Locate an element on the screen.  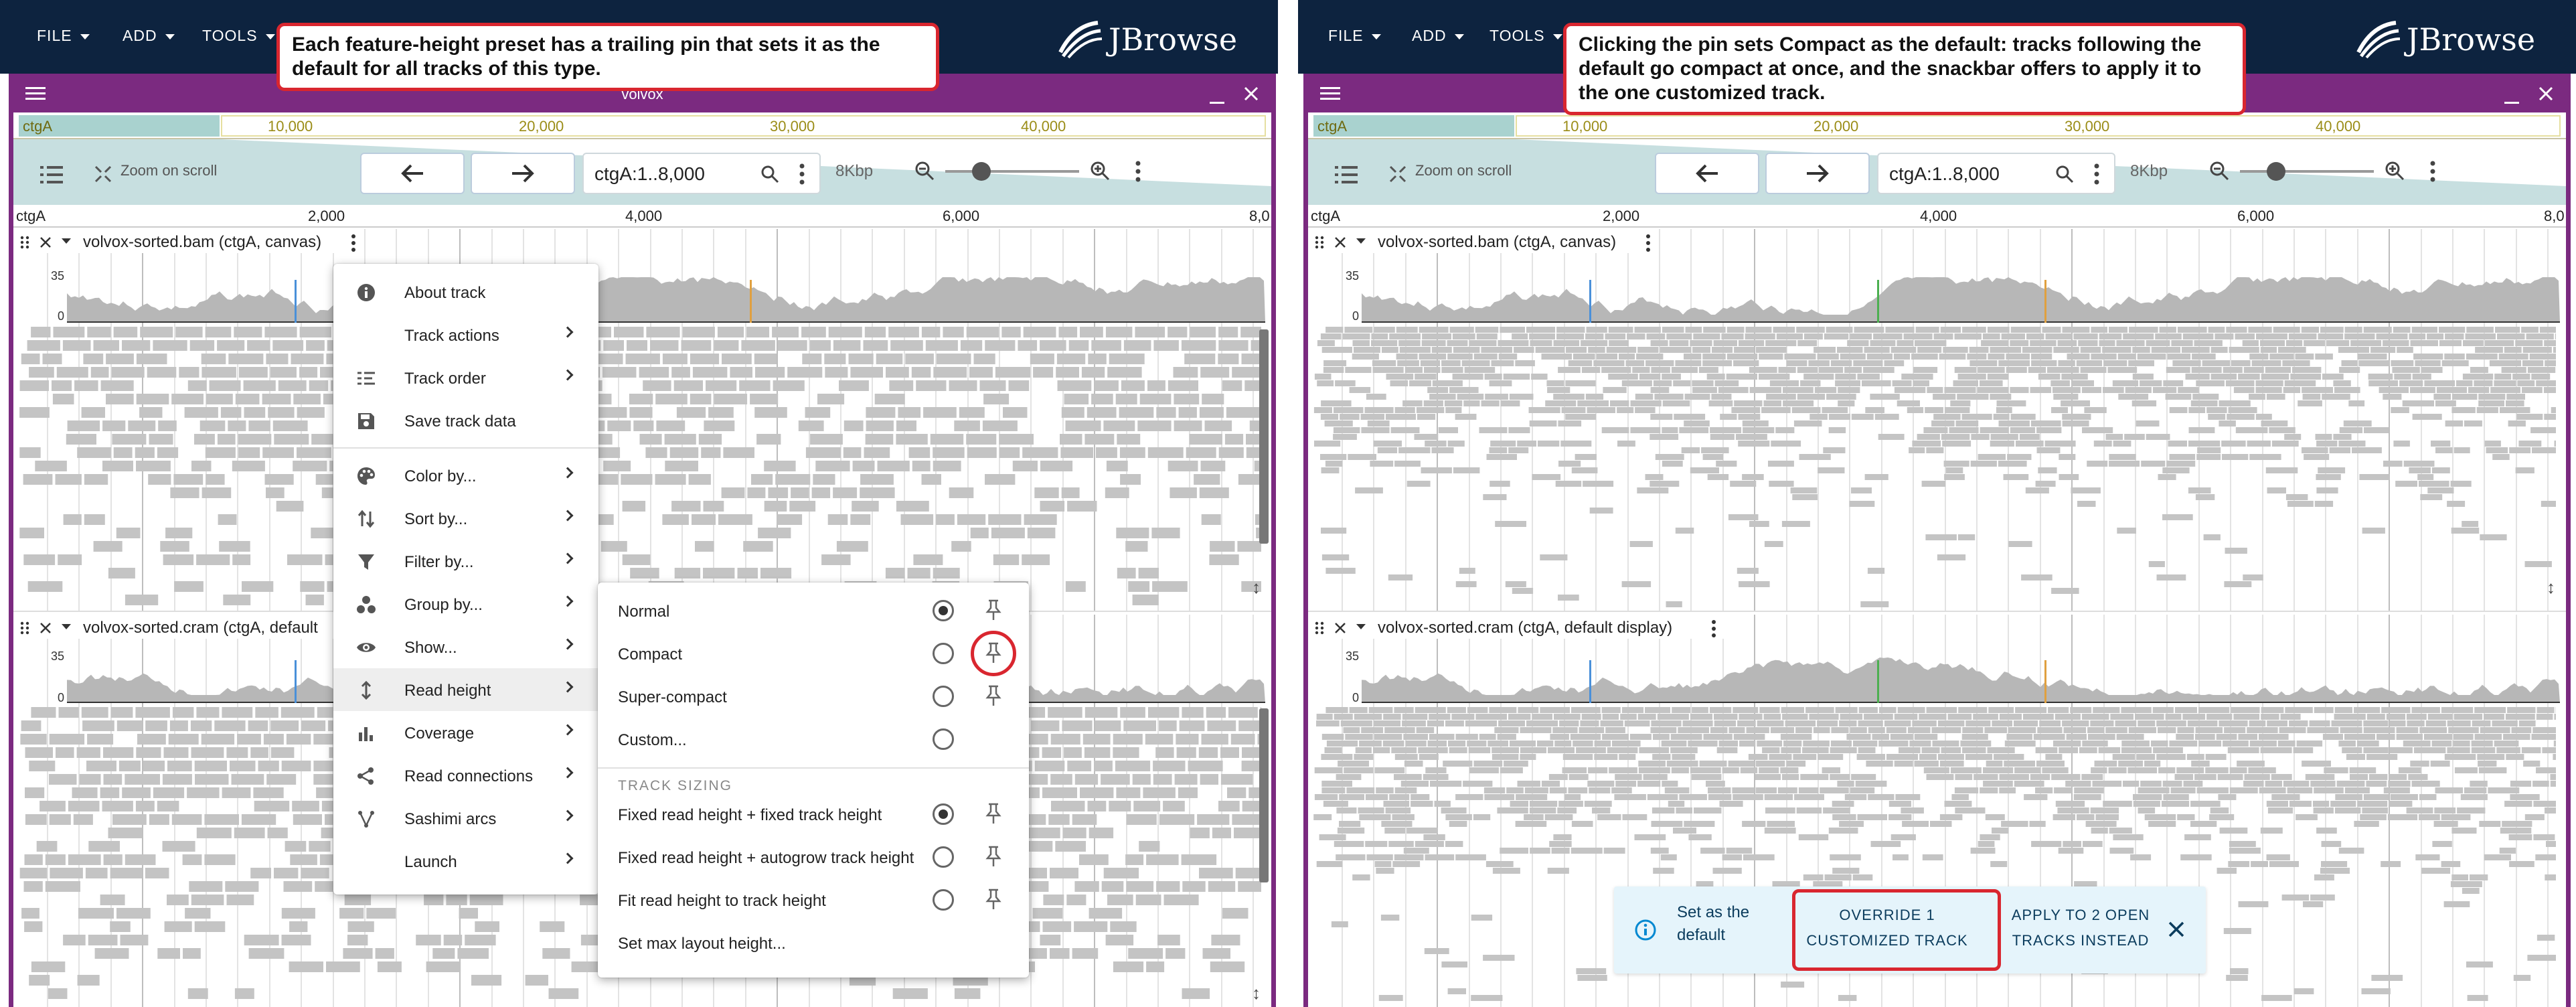
track-name: volvox-sorted.cram (ctgA, default is located at coordinates (201, 628).